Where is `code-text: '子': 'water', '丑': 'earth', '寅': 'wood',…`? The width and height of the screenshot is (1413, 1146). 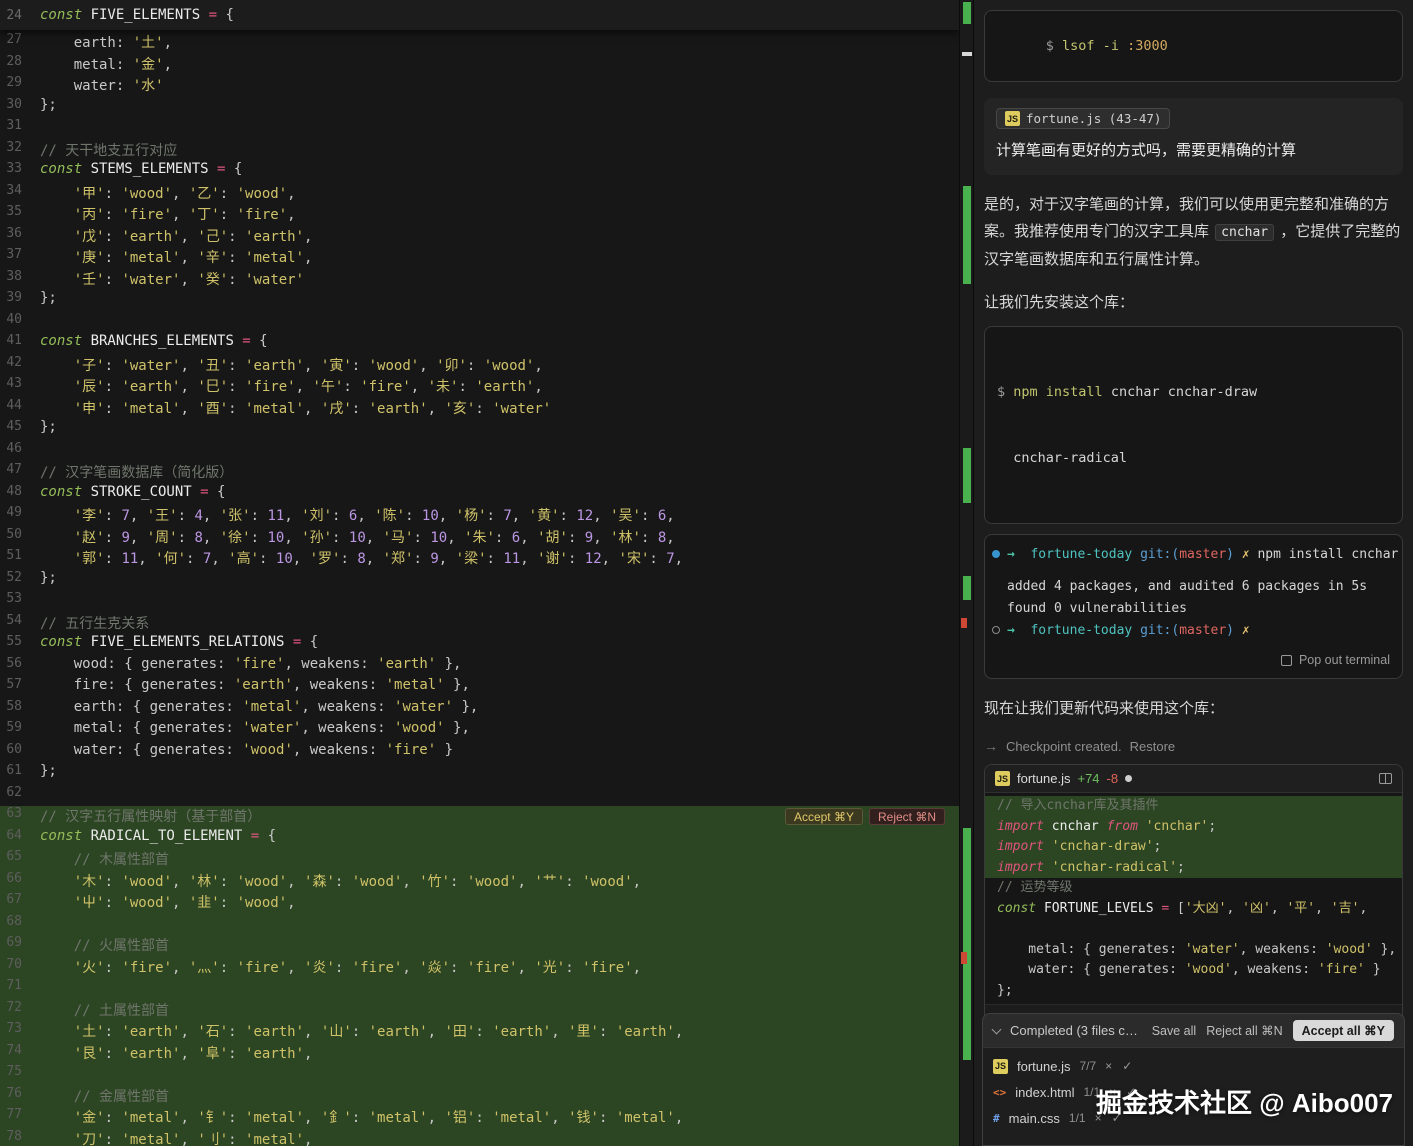
code-text: '子': 'water', '丑': 'earth', '寅': 'wood',… is located at coordinates (499, 366).